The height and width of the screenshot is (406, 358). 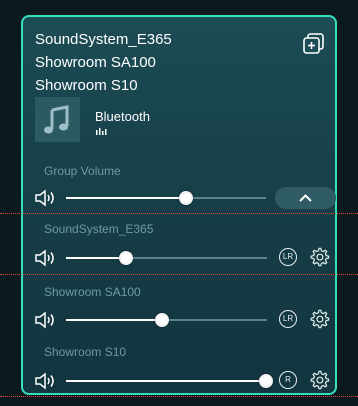 I want to click on music-note-icon, so click(x=56, y=119).